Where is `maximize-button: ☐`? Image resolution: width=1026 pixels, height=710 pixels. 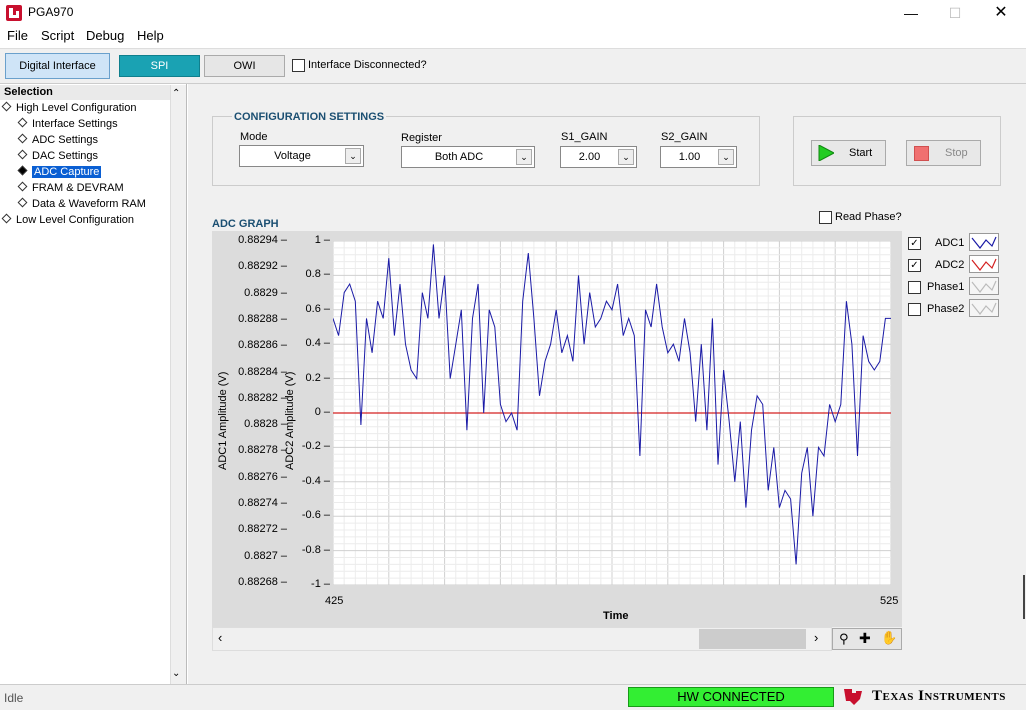 maximize-button: ☐ is located at coordinates (955, 13).